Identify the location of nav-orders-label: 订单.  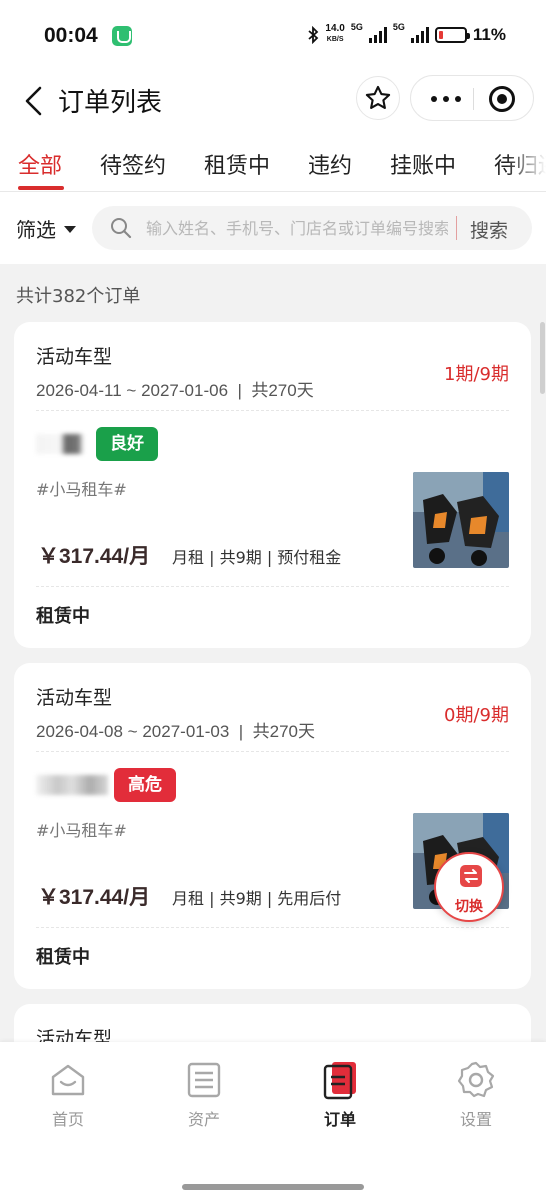
(339, 1119).